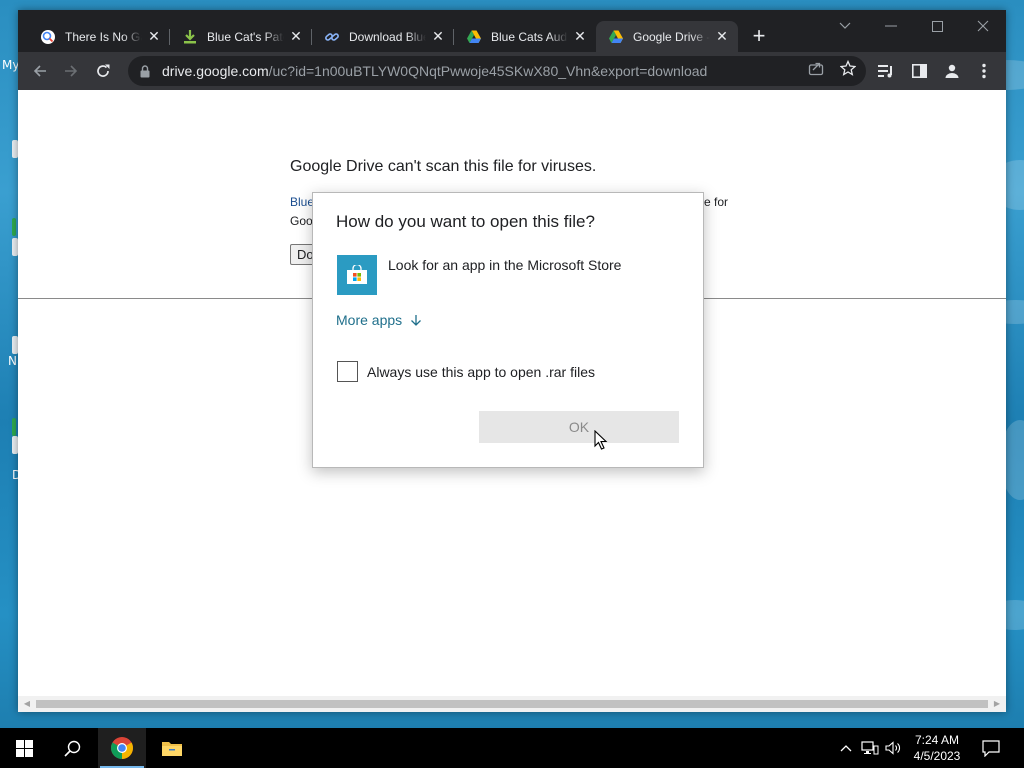  Describe the element at coordinates (937, 740) in the screenshot. I see `clock-time: 7:24 AM` at that location.